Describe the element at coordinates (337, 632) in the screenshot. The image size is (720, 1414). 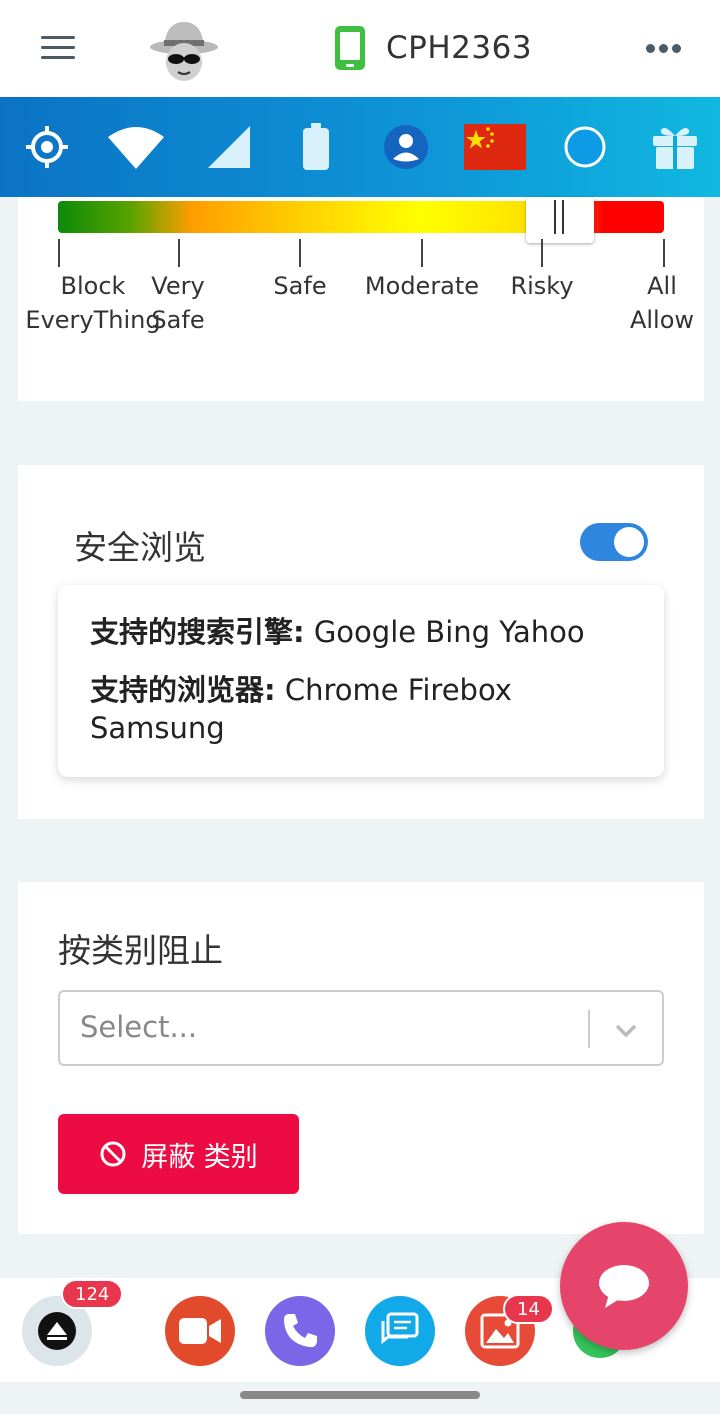
I see `supported-engines: 支持的搜索引擎: Google Bing Yahoo` at that location.